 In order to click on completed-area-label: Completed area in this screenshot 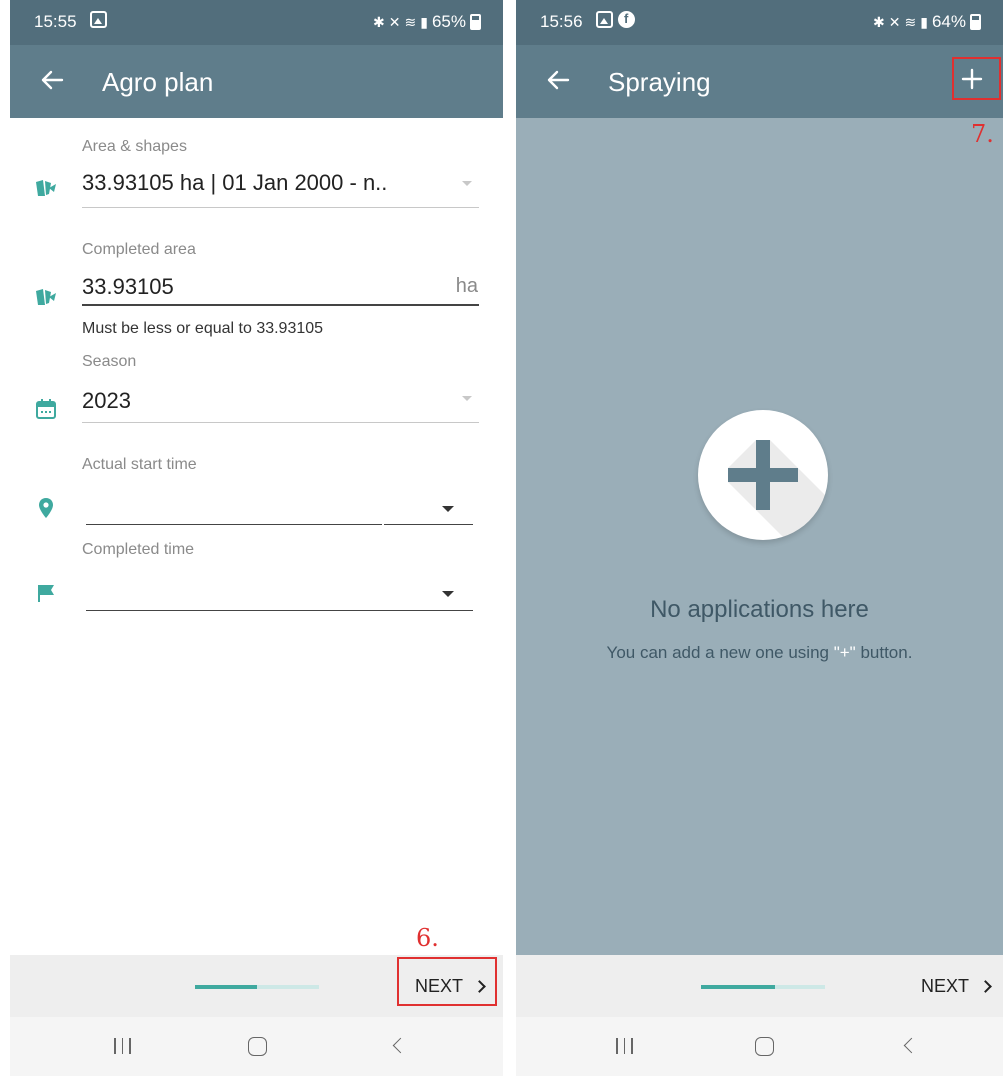, I will do `click(139, 249)`.